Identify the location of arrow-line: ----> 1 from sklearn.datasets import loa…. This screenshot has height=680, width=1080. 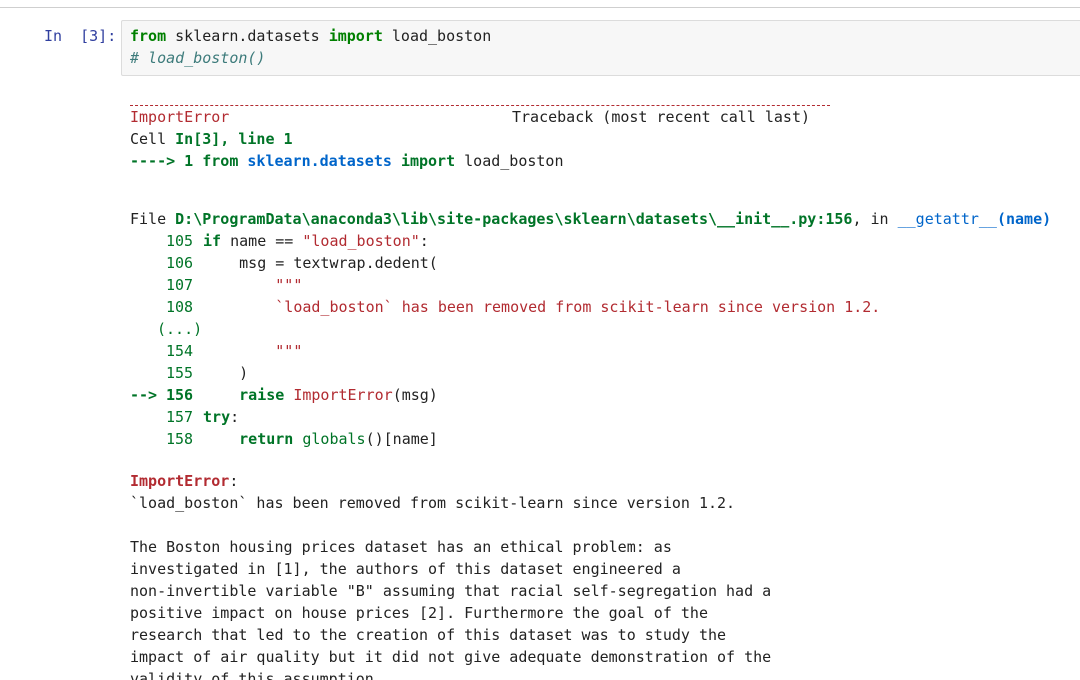
(347, 161).